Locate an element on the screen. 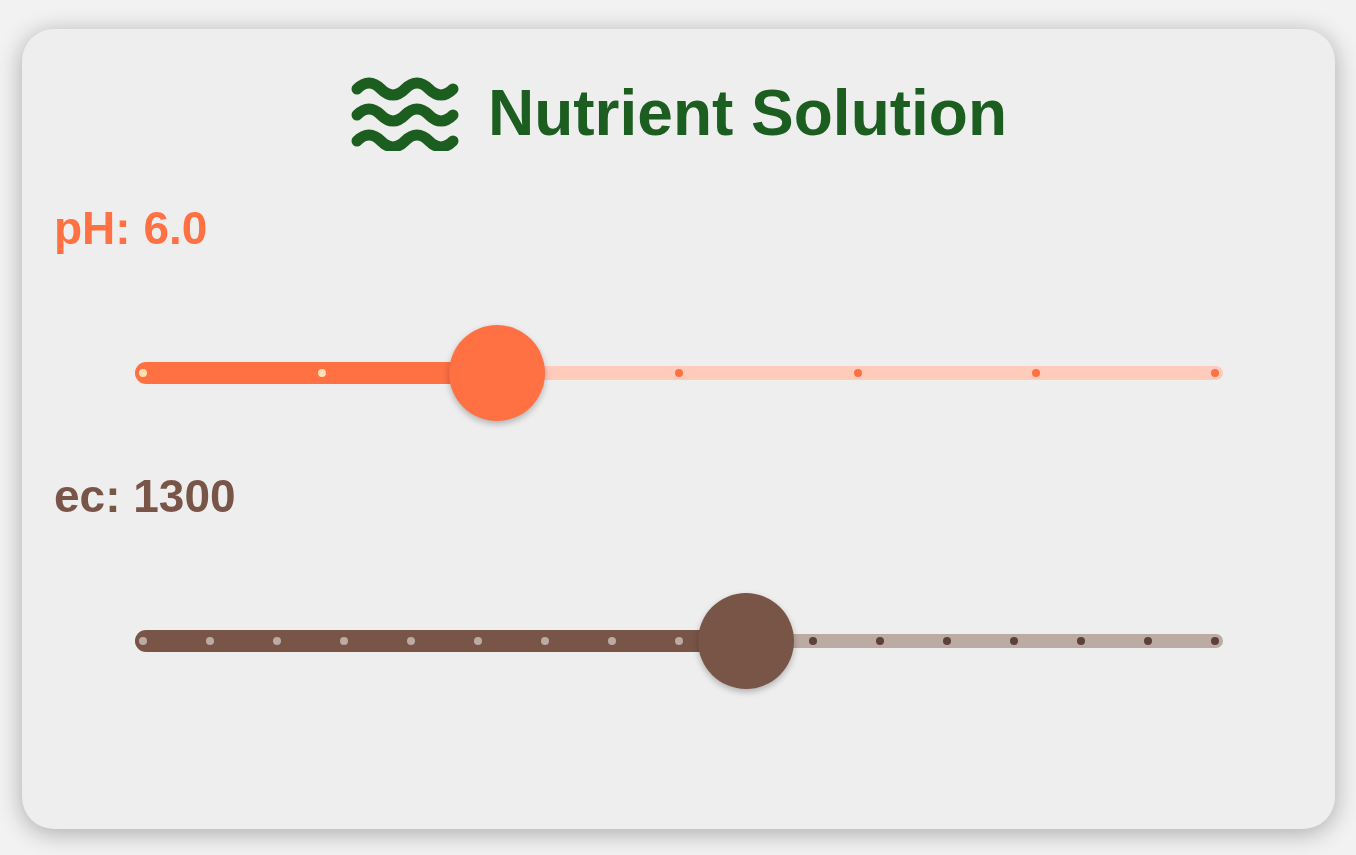 The width and height of the screenshot is (1356, 855). slider-label: pH: 6.0 is located at coordinates (131, 228).